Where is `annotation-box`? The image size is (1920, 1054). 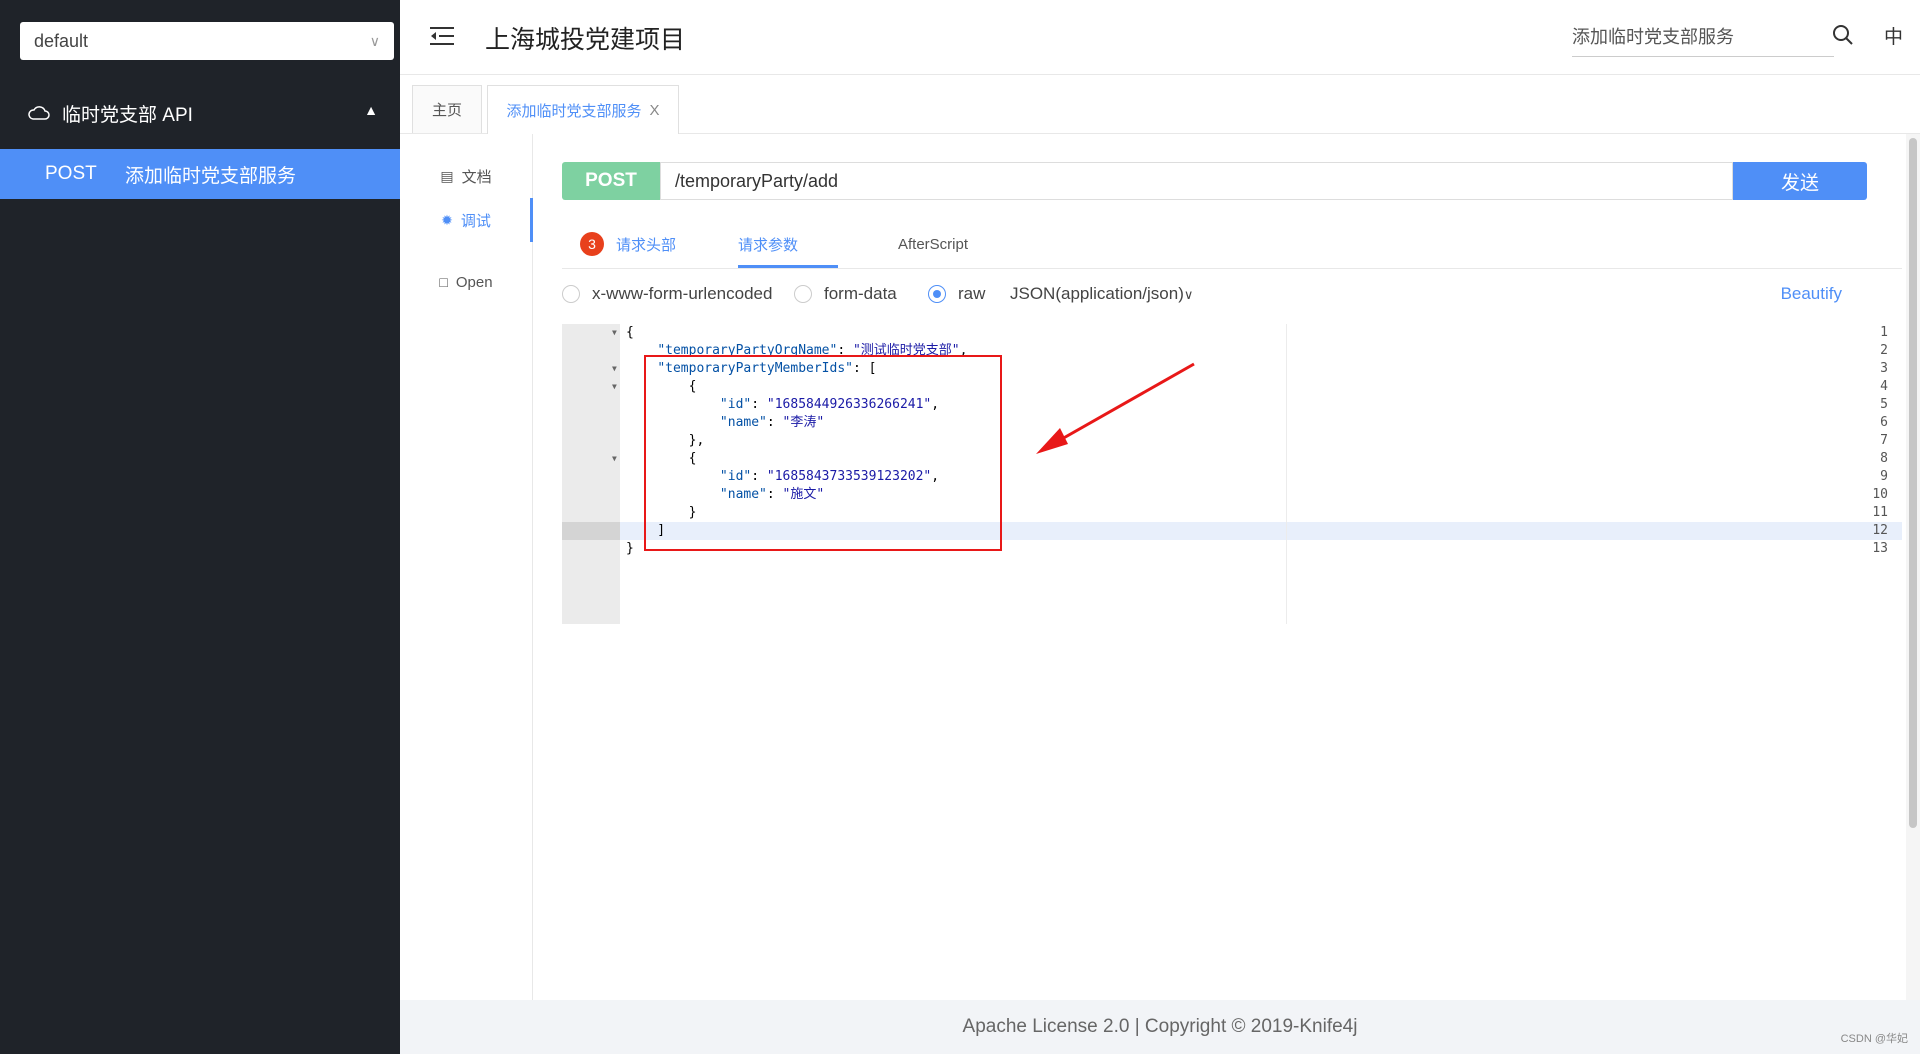
annotation-box is located at coordinates (823, 453).